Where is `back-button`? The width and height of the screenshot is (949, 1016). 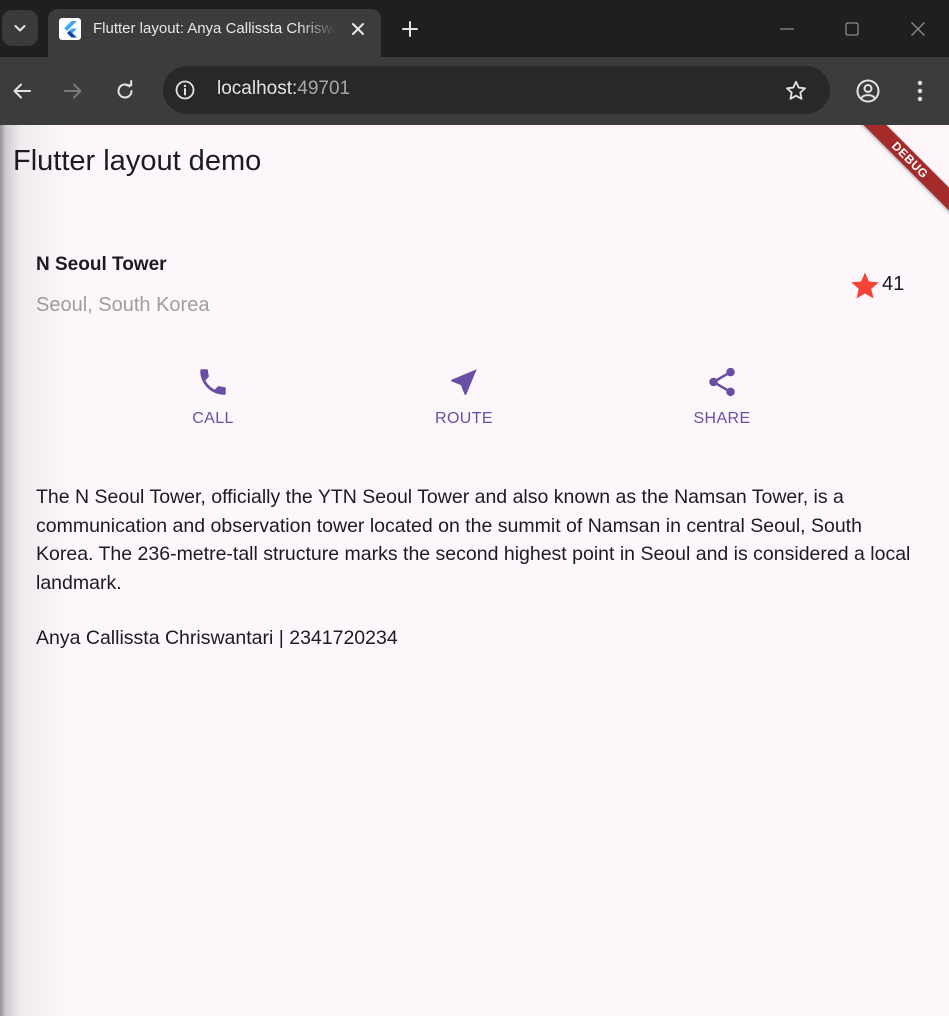 back-button is located at coordinates (22, 91).